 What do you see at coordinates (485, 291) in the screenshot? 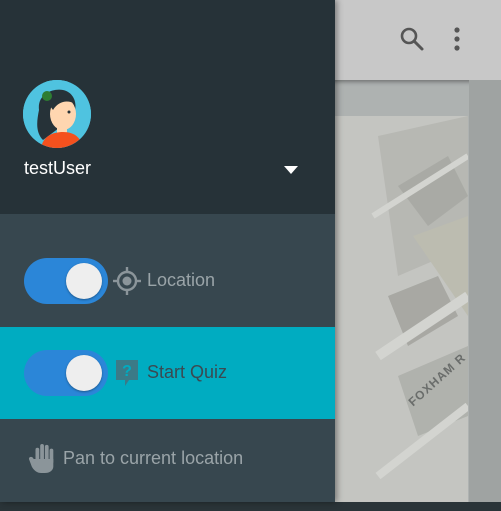
I see `map-edge` at bounding box center [485, 291].